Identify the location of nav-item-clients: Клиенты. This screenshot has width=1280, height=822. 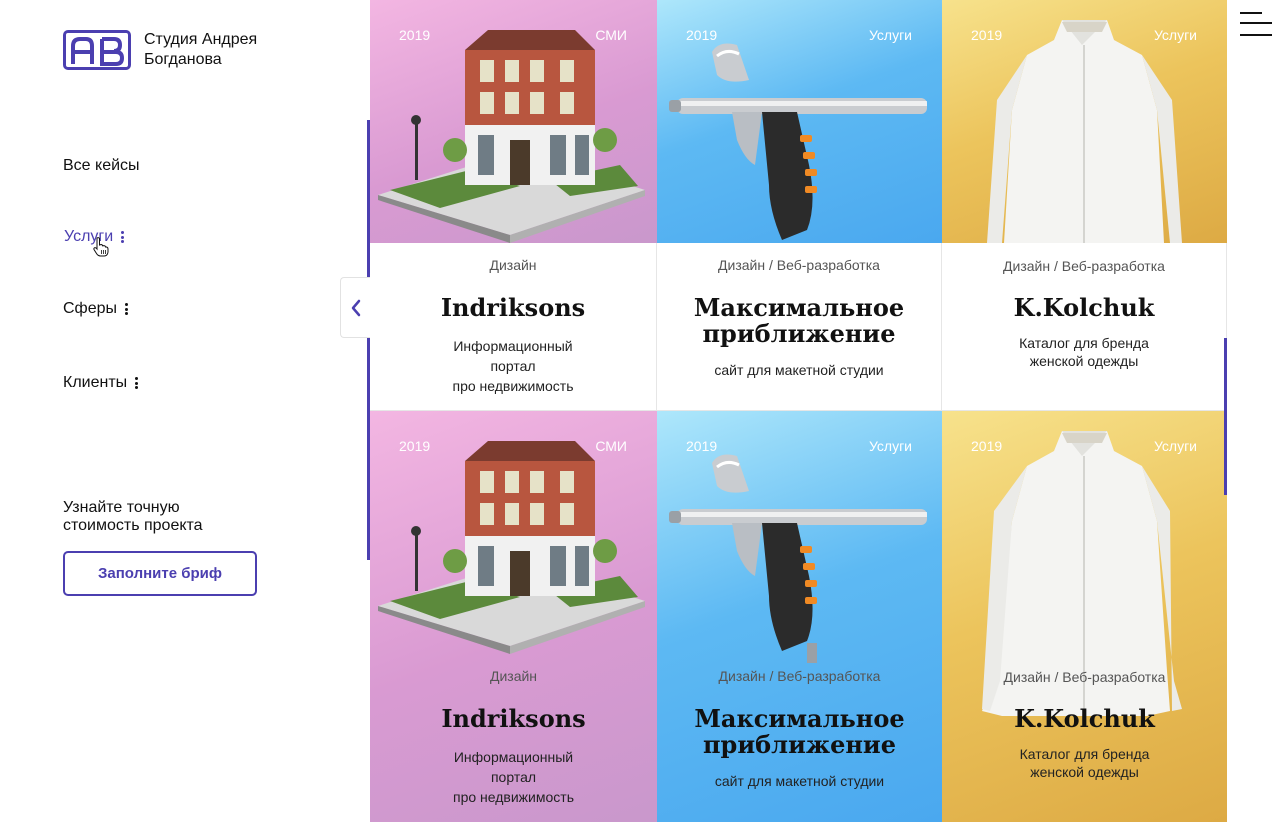
(101, 383).